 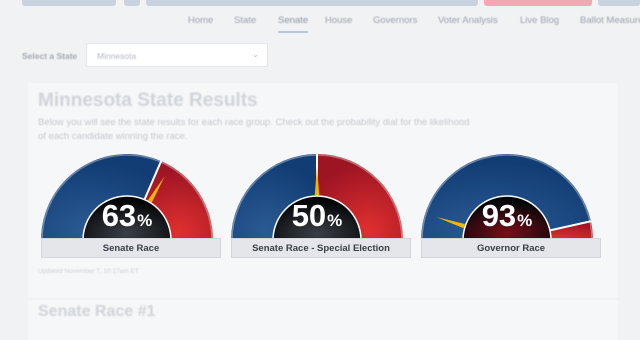 What do you see at coordinates (468, 20) in the screenshot?
I see `nav-voter-analysis: Voter Analysis` at bounding box center [468, 20].